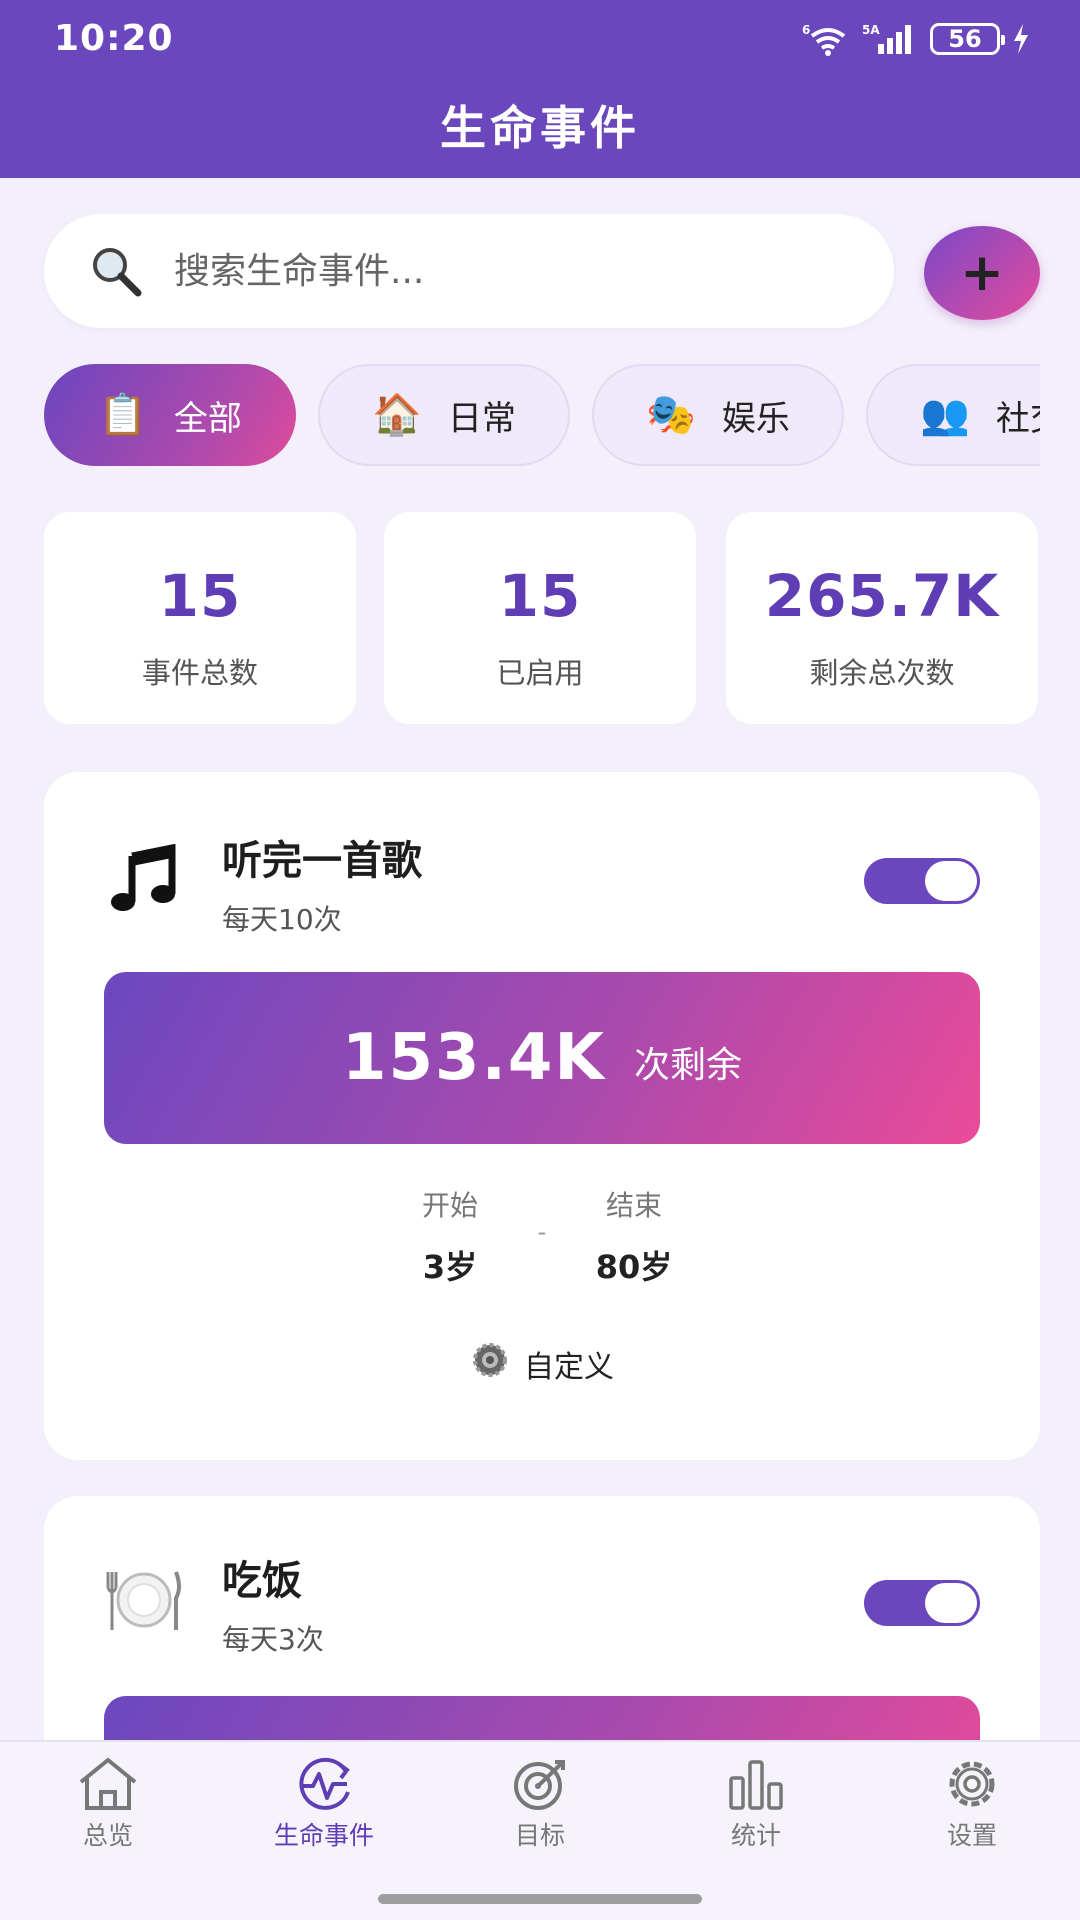 This screenshot has width=1080, height=1920. What do you see at coordinates (688, 1065) in the screenshot?
I see `remaining-suffix: 次剩余` at bounding box center [688, 1065].